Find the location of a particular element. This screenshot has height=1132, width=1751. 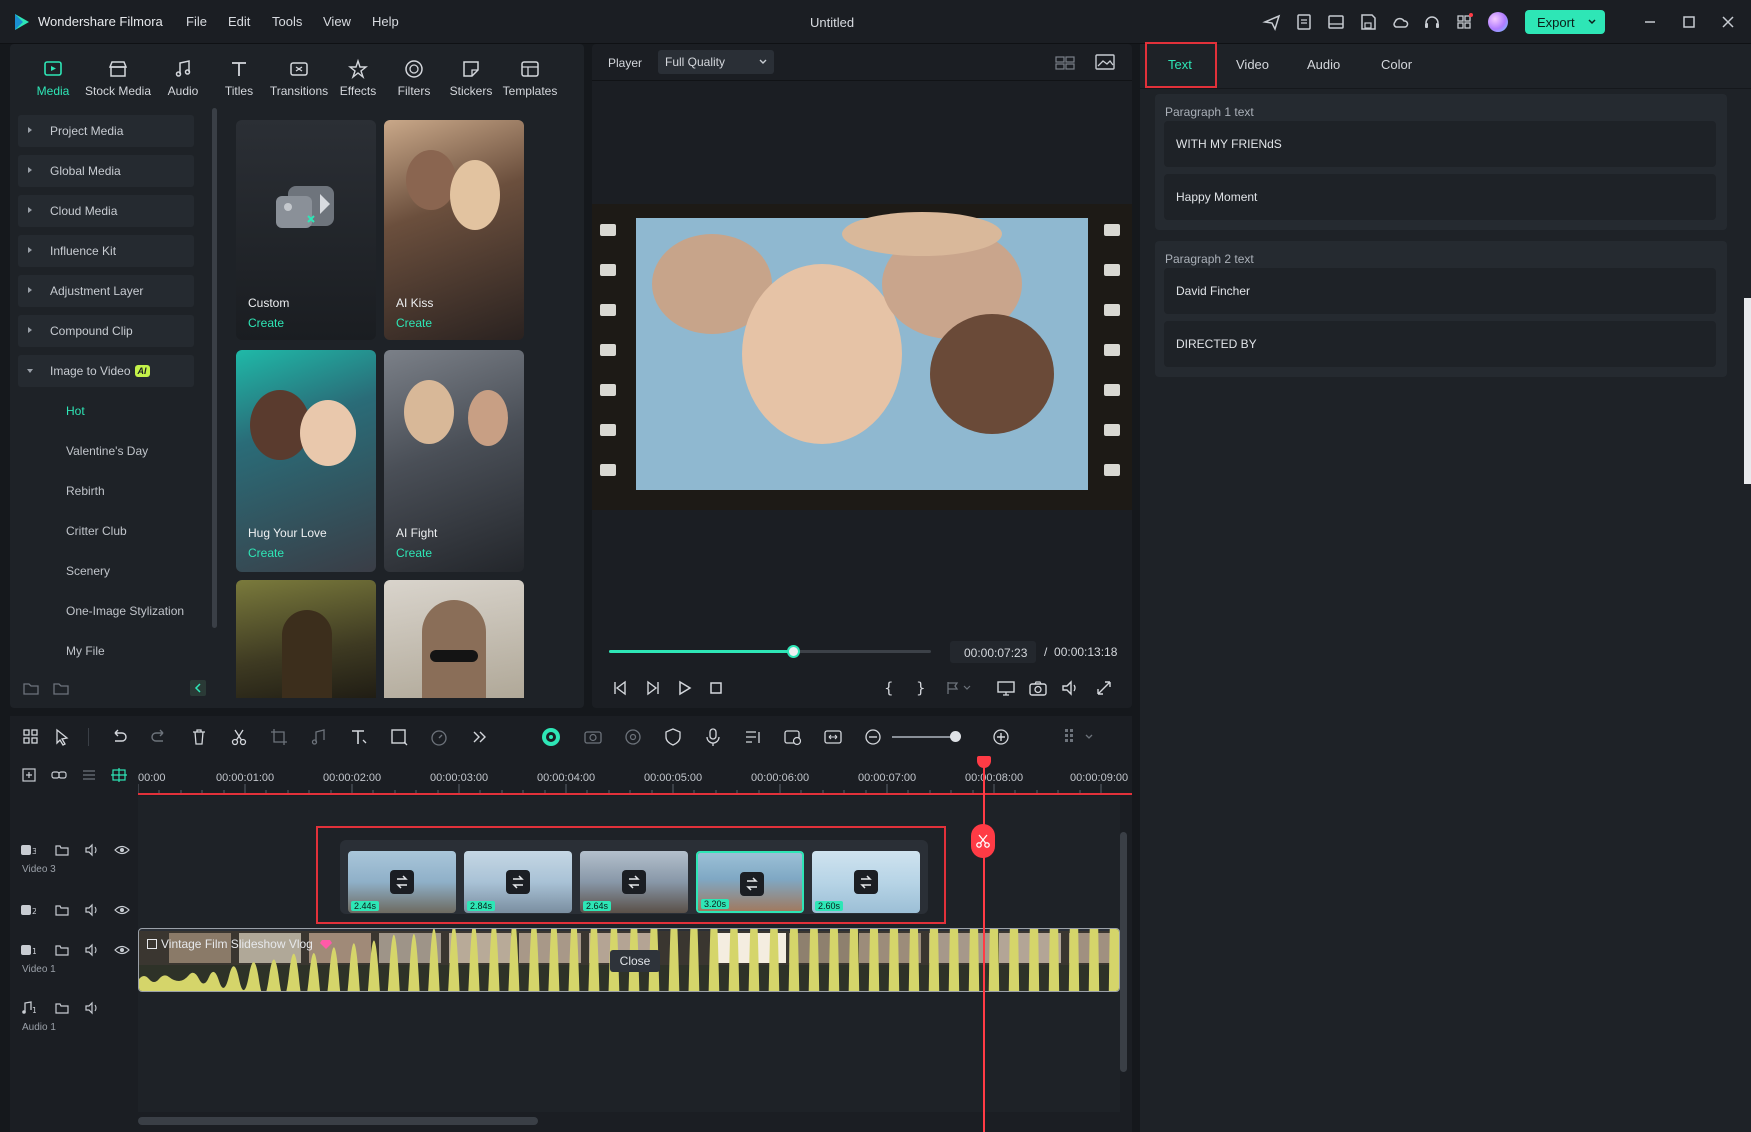

user-avatar is located at coordinates (1498, 22).